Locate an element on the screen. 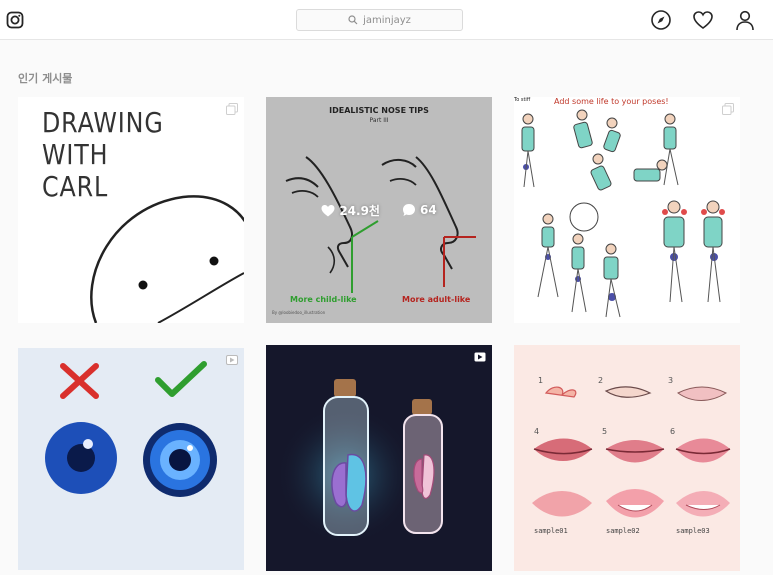 The height and width of the screenshot is (575, 773). post-thumbnail: DRAWING WITH CARL is located at coordinates (131, 210).